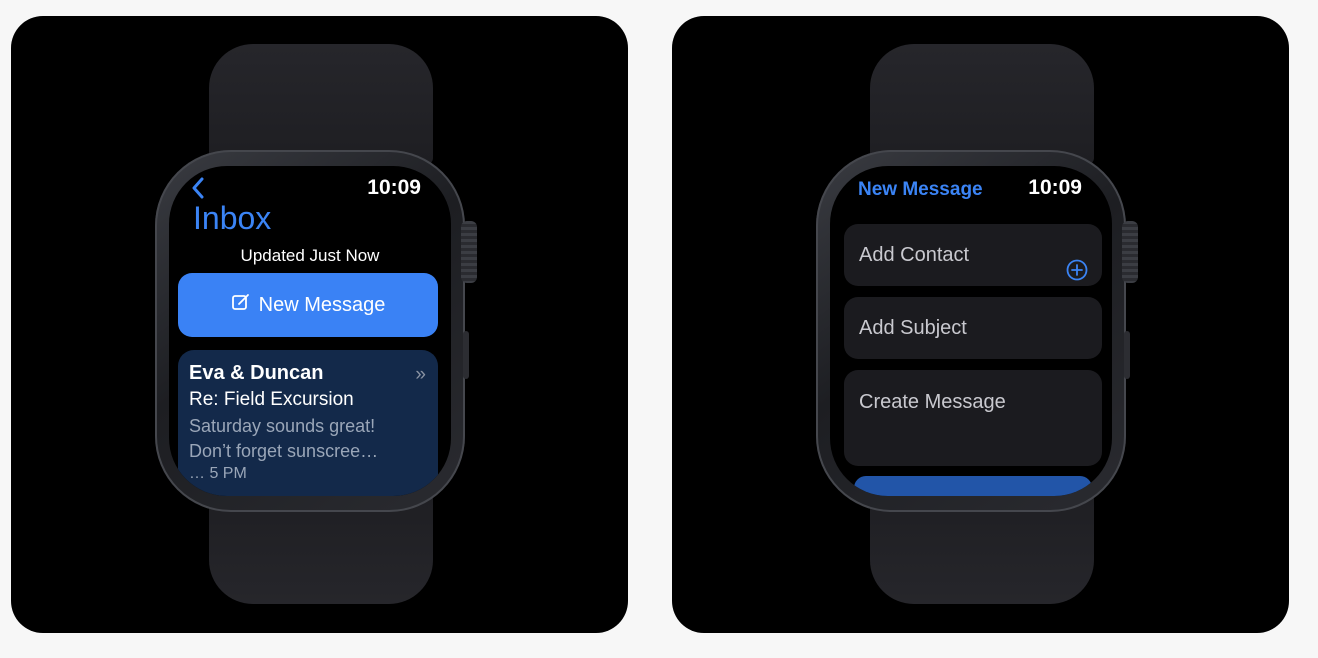  I want to click on add-contact-field: Add Contact, so click(973, 255).